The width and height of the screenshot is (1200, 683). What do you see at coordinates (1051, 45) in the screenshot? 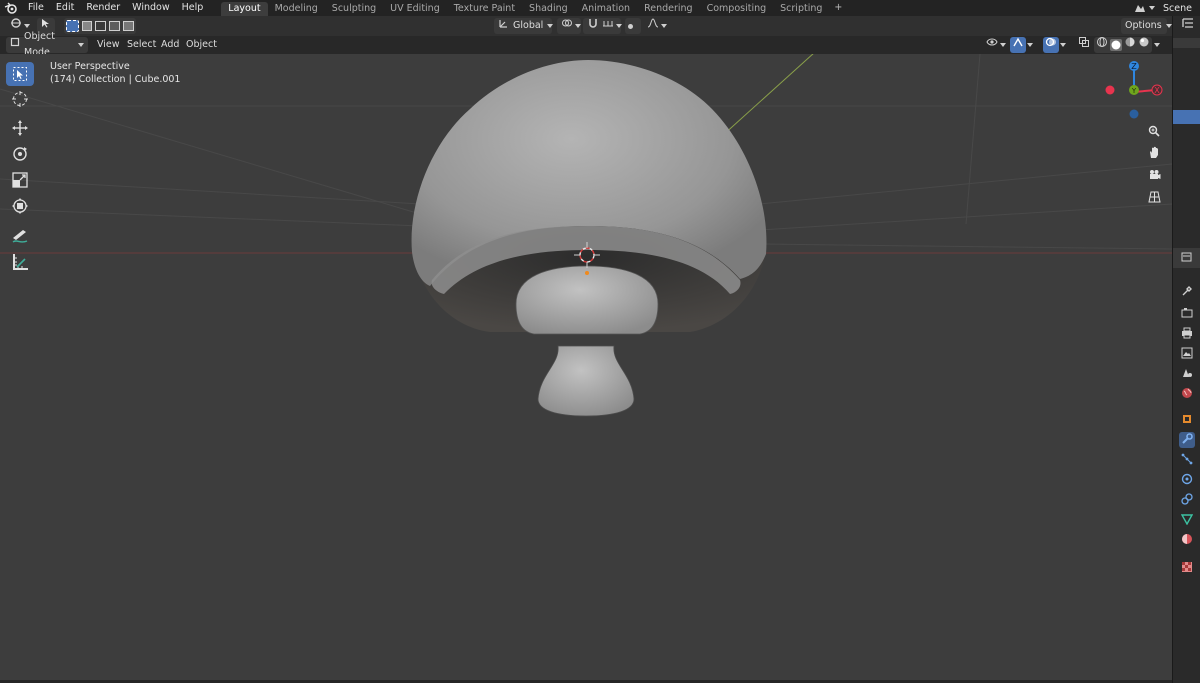
I see `overlays-toggle` at bounding box center [1051, 45].